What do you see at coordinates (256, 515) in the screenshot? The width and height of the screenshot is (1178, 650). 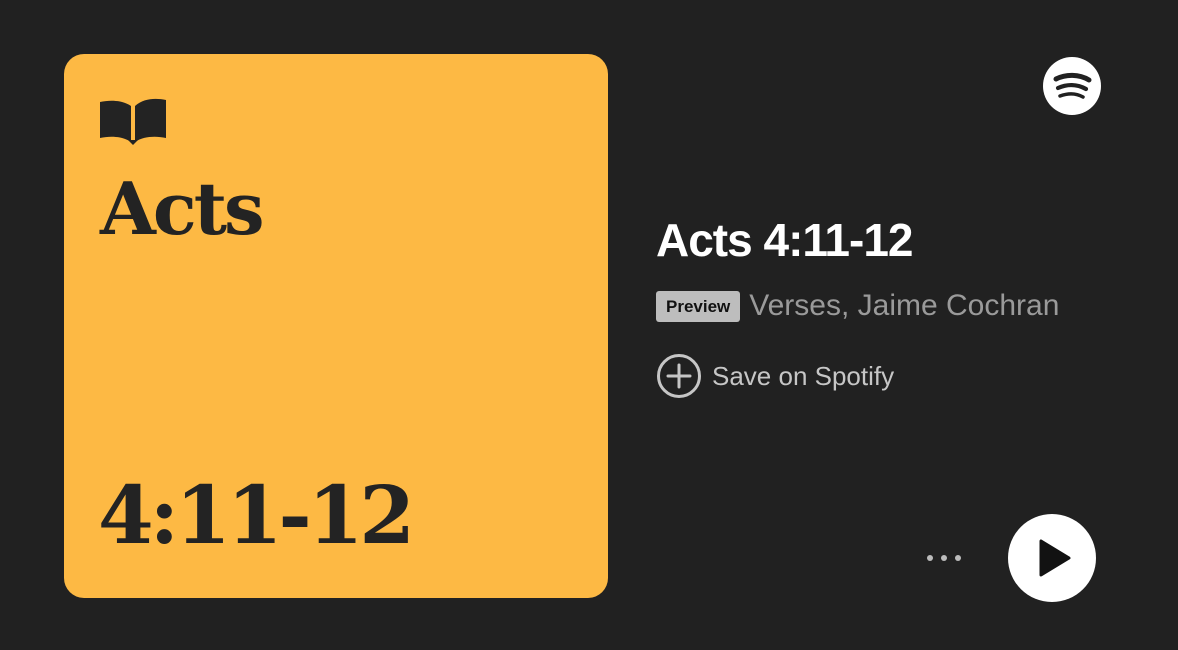 I see `cover-reference: 4:11-12` at bounding box center [256, 515].